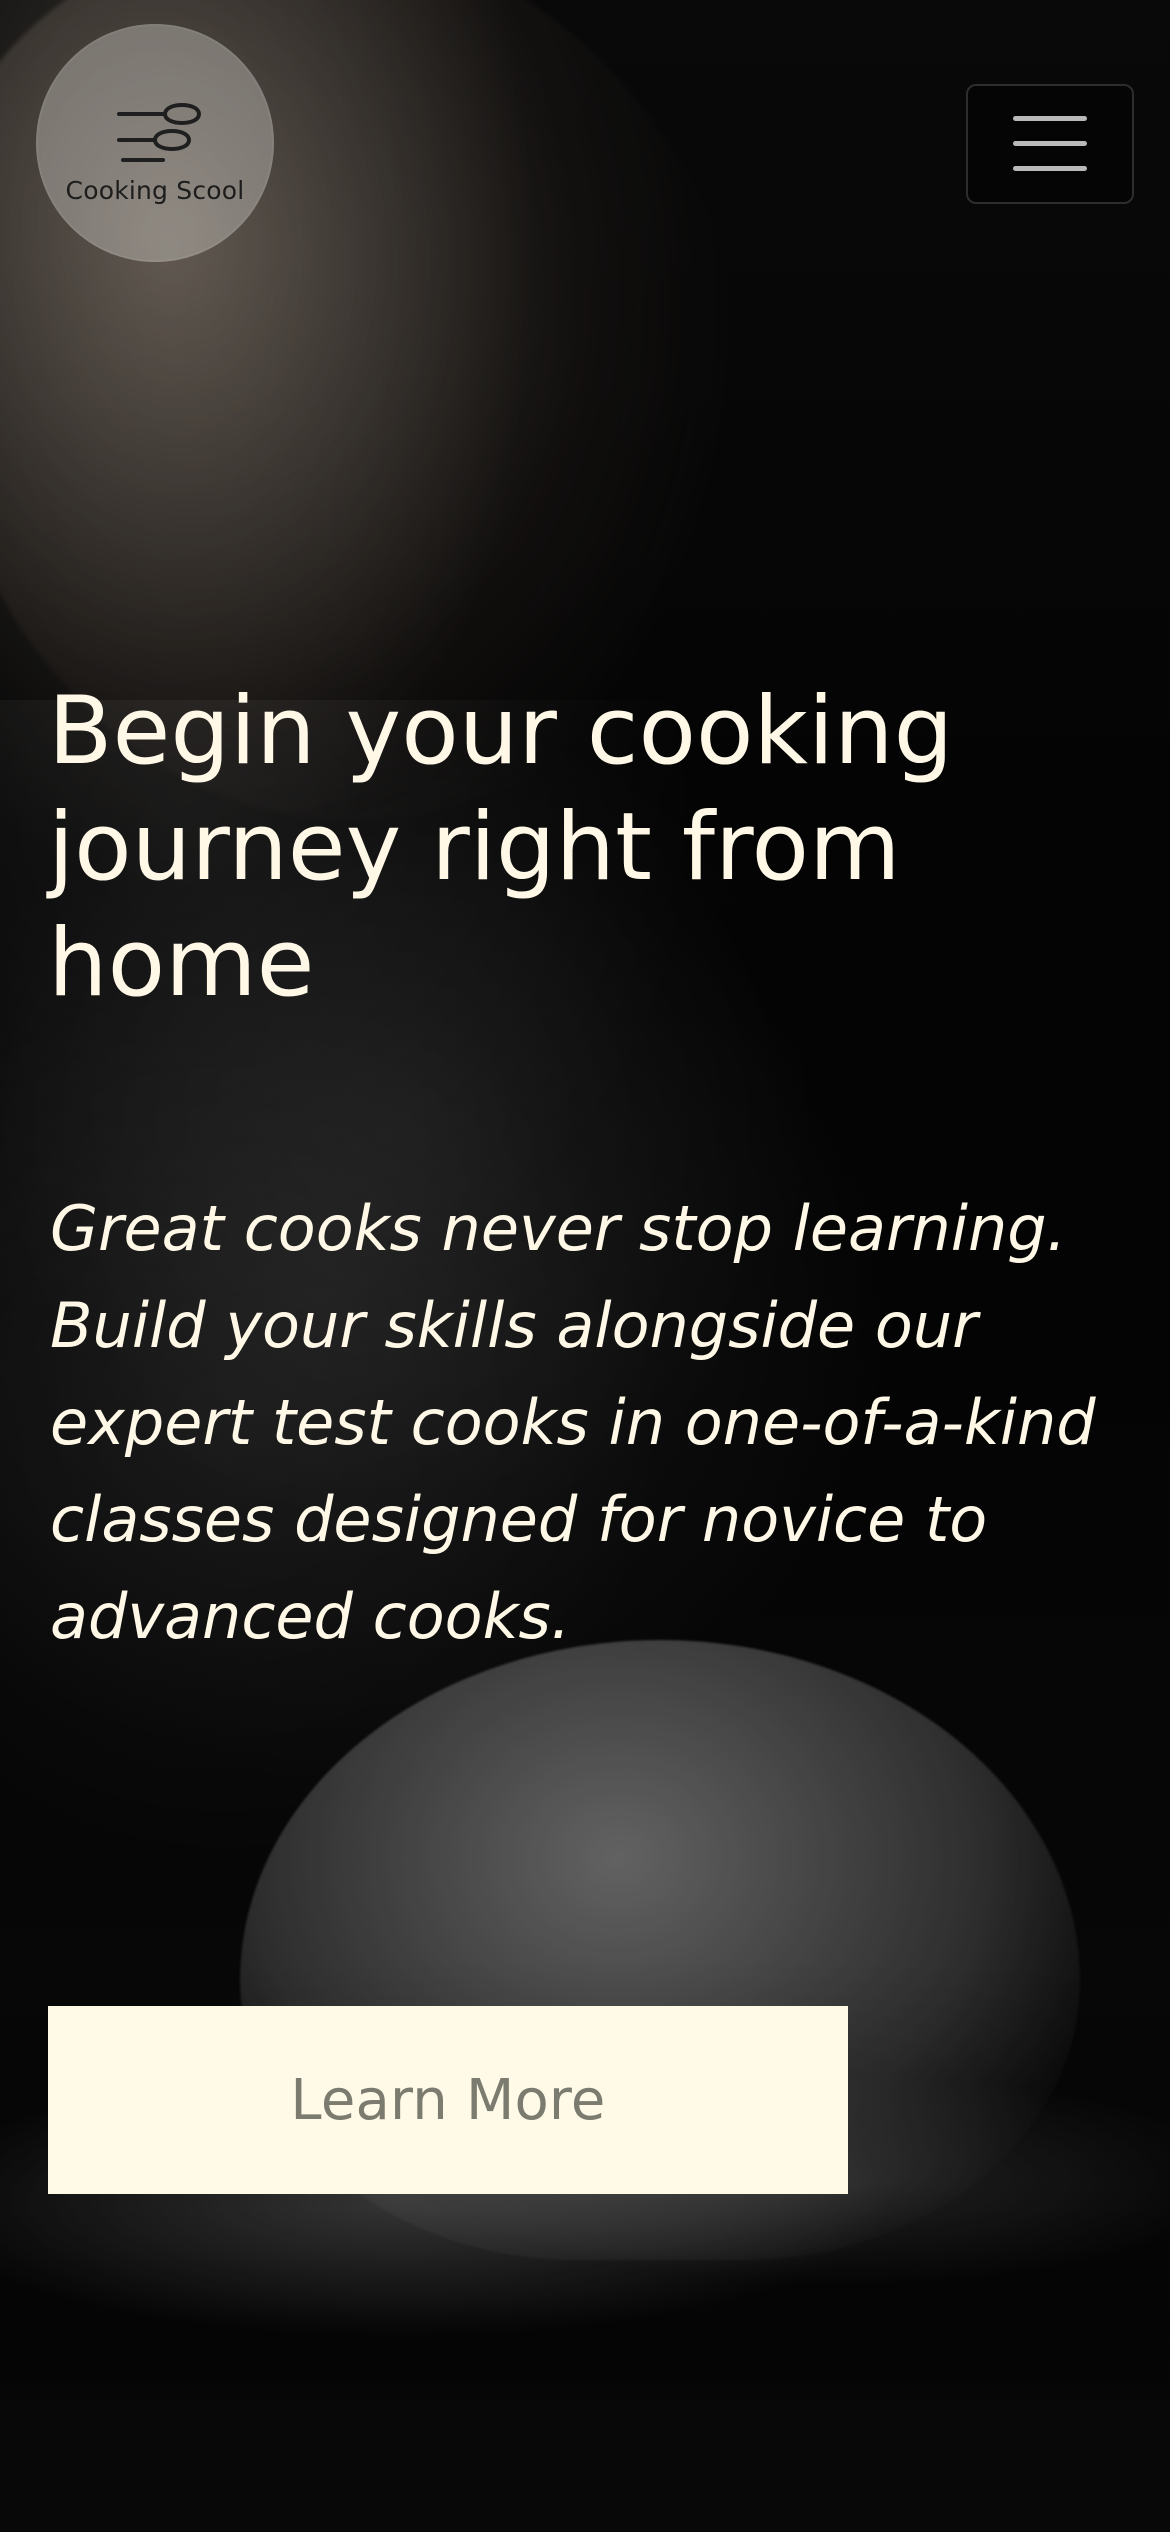  What do you see at coordinates (159, 132) in the screenshot?
I see `measuring-spoons-icon` at bounding box center [159, 132].